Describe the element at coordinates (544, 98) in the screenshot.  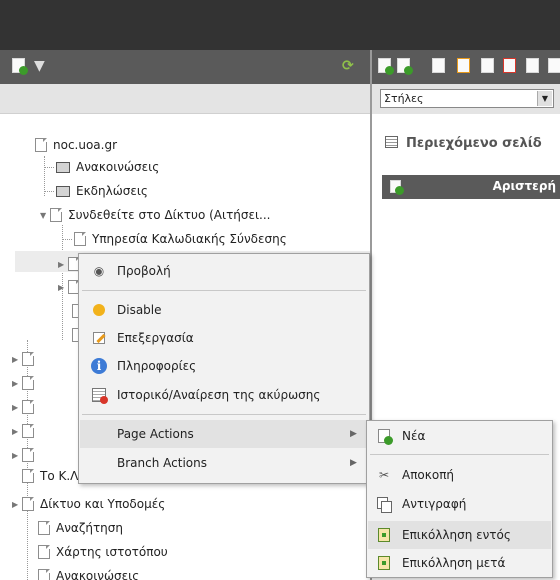
I see `chevron-down-icon: ▼` at that location.